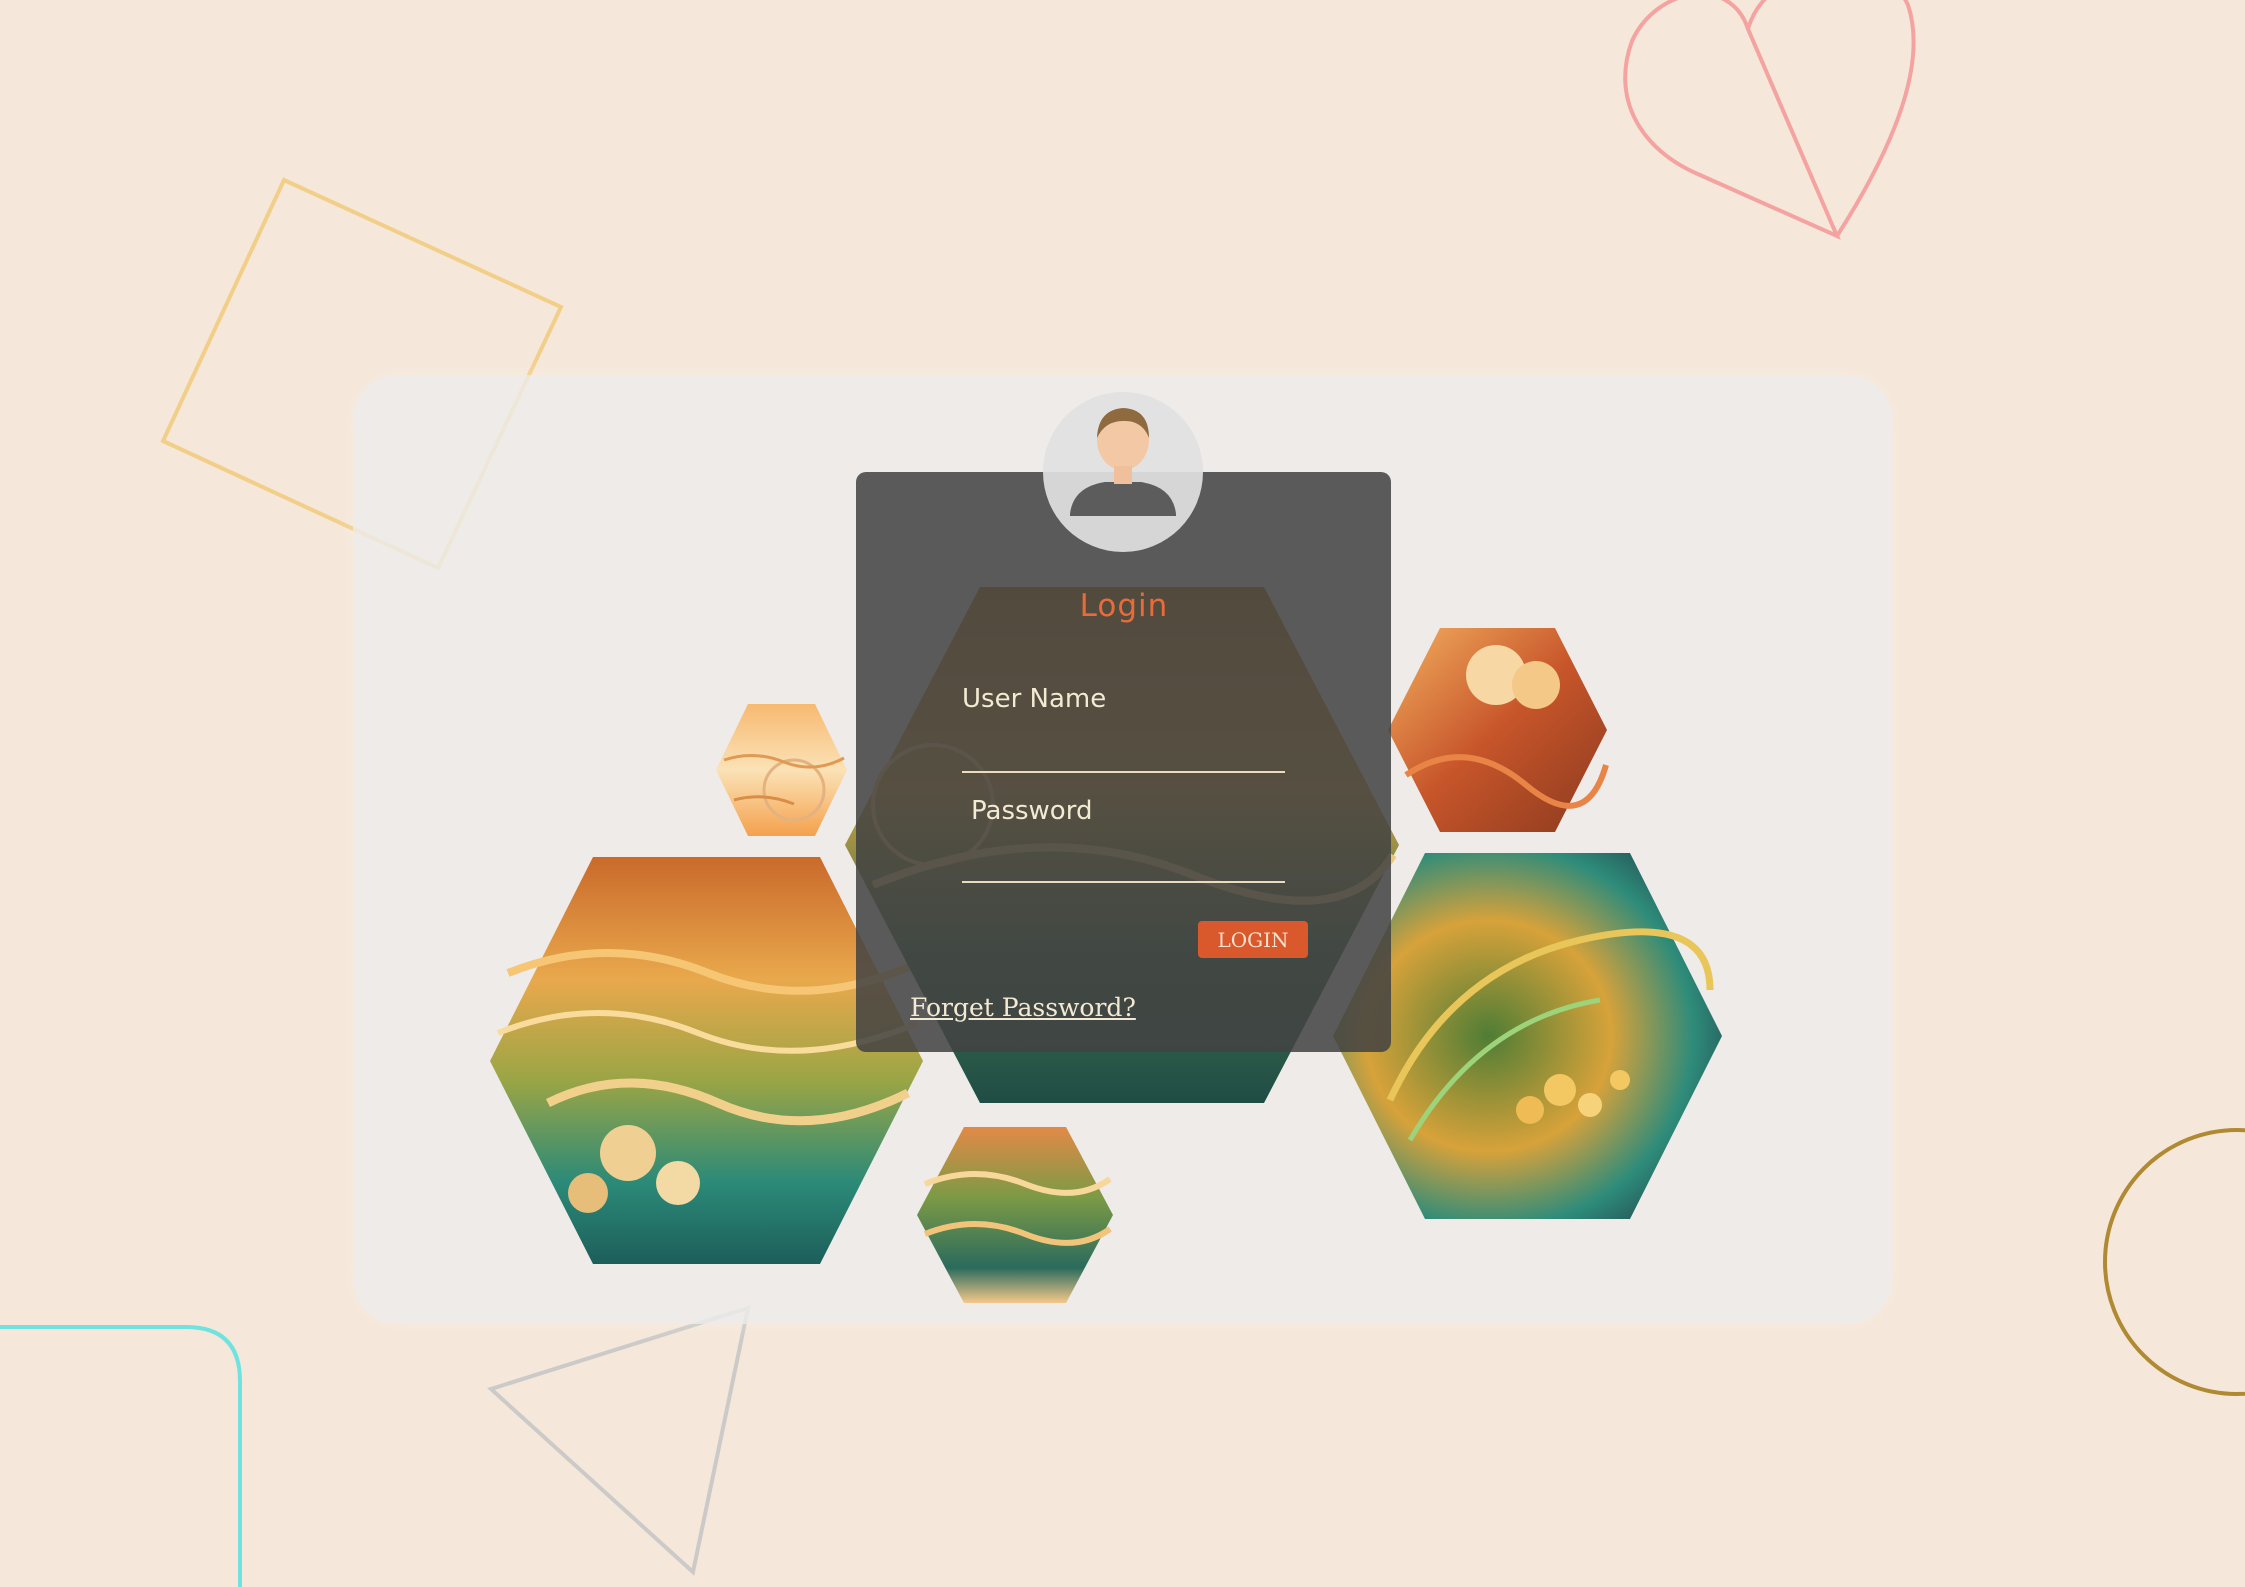 This screenshot has width=2245, height=1587. What do you see at coordinates (1123, 882) in the screenshot?
I see `password-underline` at bounding box center [1123, 882].